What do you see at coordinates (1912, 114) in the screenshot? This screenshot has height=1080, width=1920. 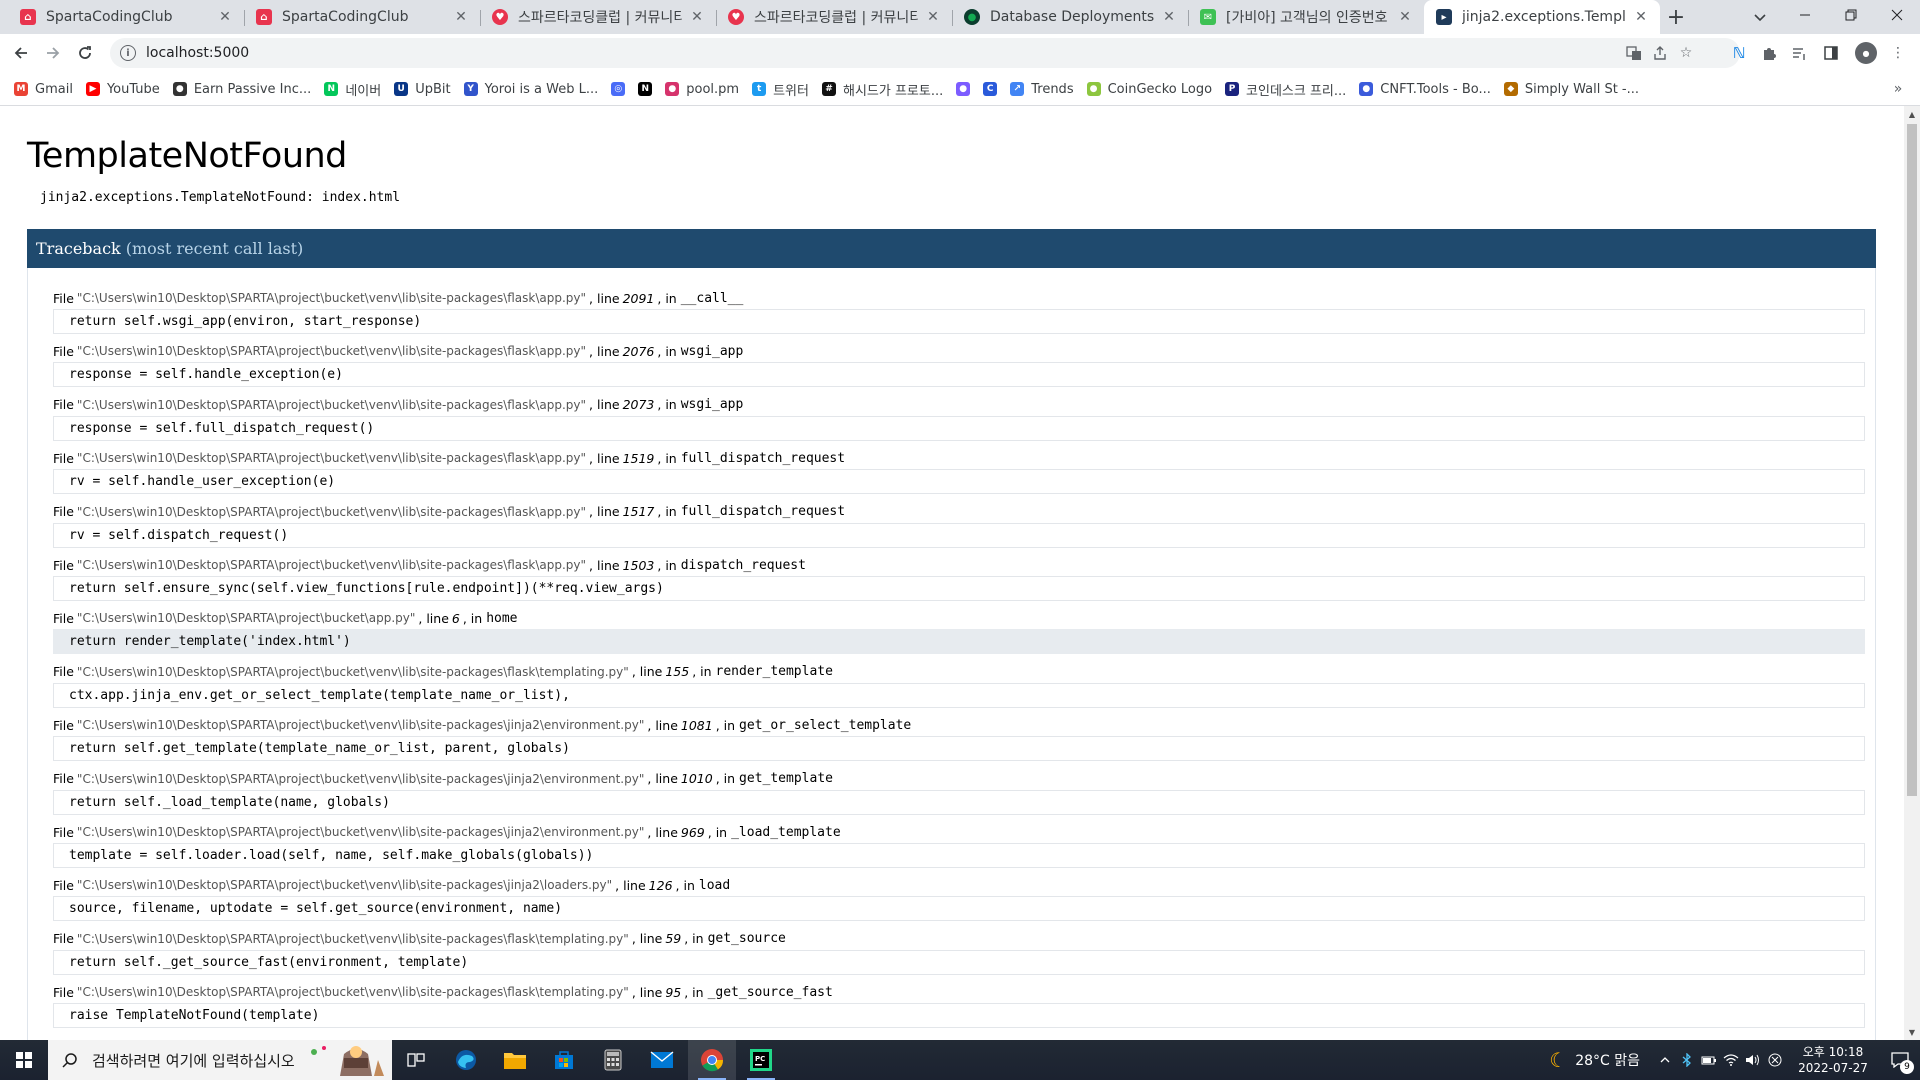 I see `scroll-up-arrow-icon: ▲` at bounding box center [1912, 114].